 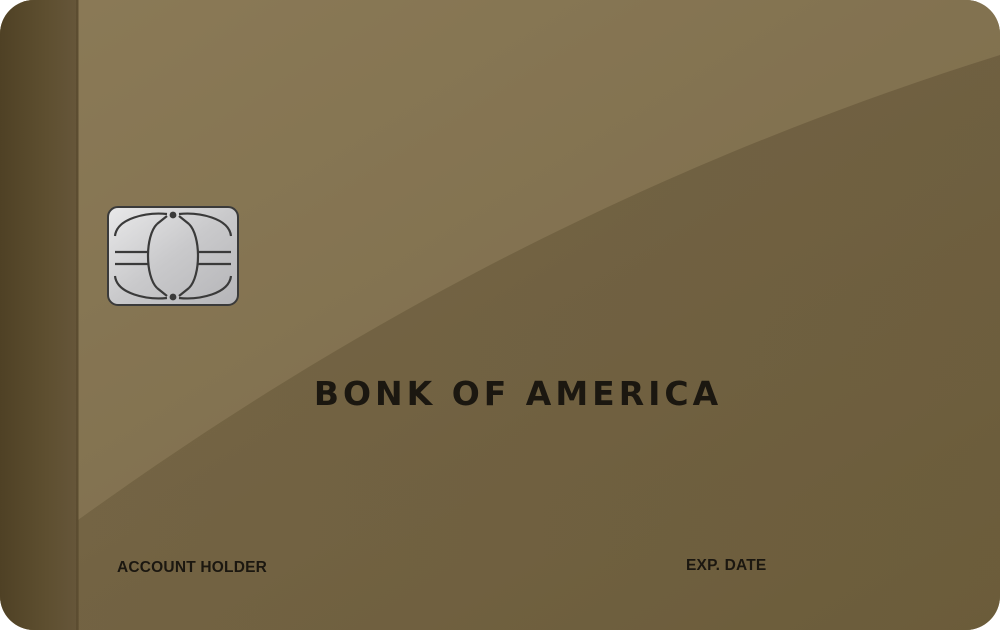 I want to click on exp-date-label: EXP. DATE, so click(x=726, y=565).